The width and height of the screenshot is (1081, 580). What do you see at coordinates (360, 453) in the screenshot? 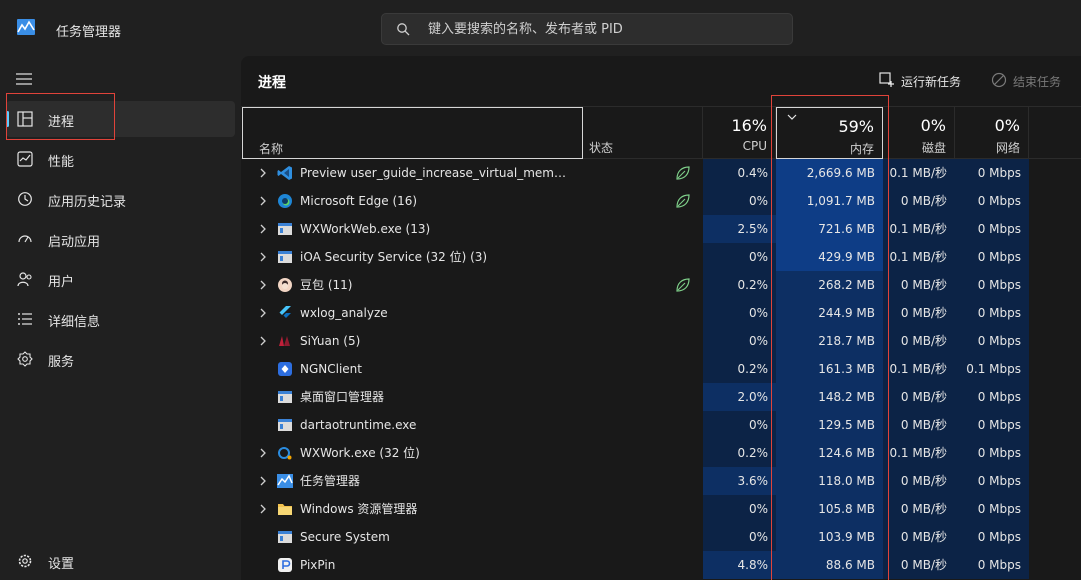
I see `process-name: WXWork.exe (32 位)` at bounding box center [360, 453].